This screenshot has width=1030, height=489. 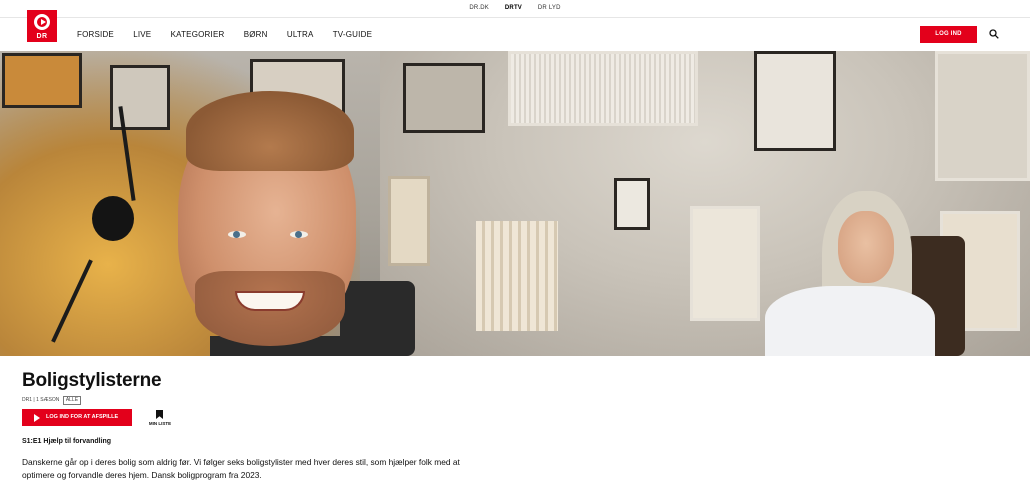 What do you see at coordinates (142, 34) in the screenshot?
I see `nav-item-live: LIVE` at bounding box center [142, 34].